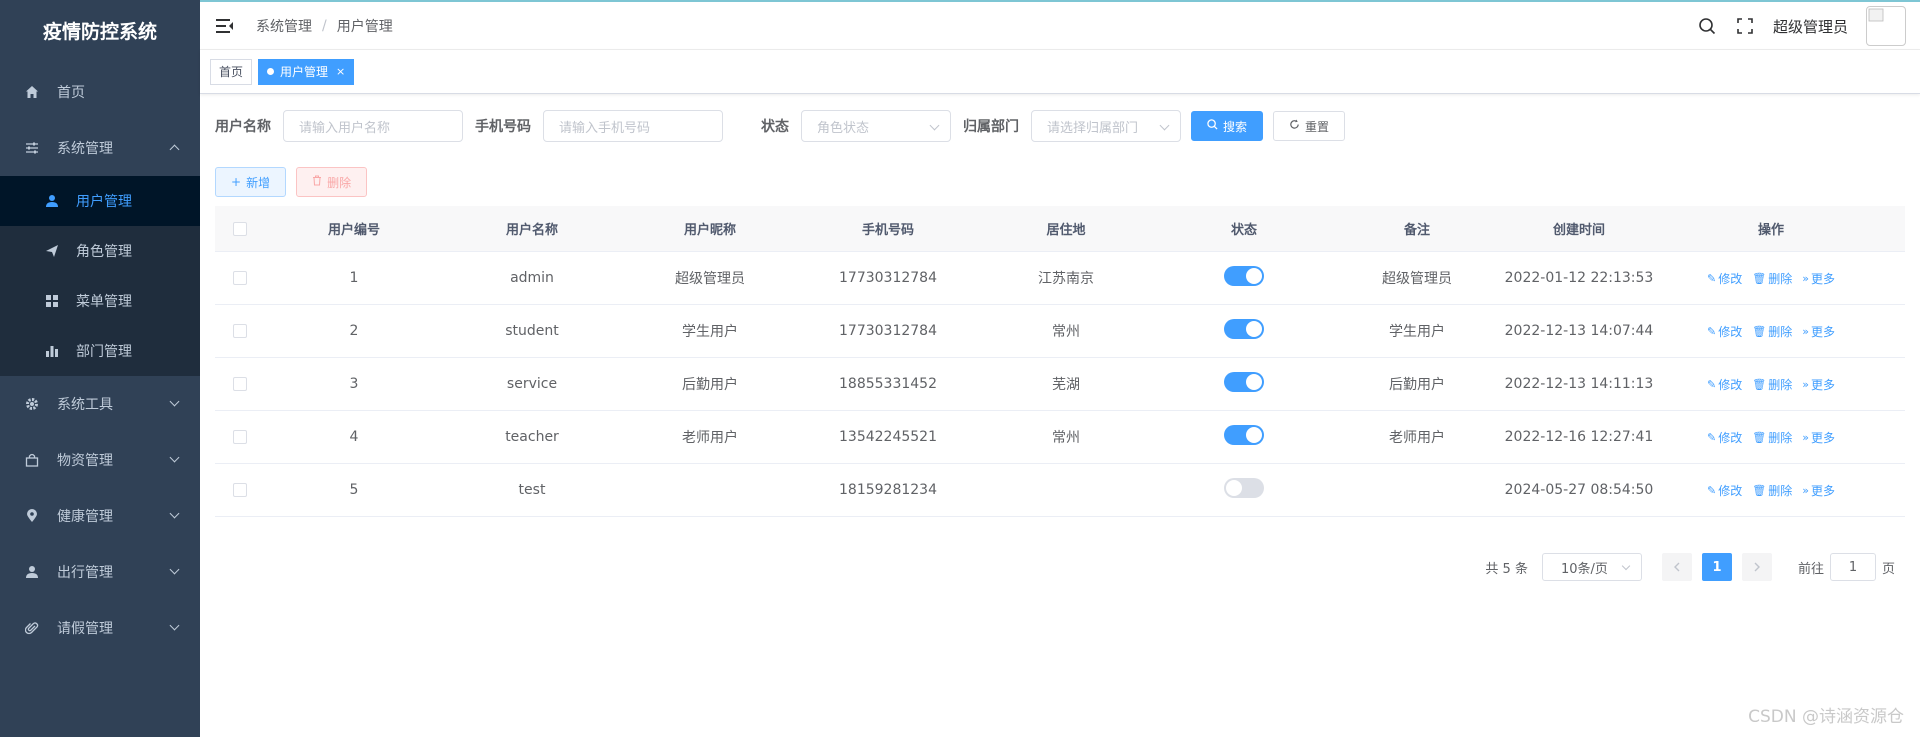 The height and width of the screenshot is (737, 1920). I want to click on trash-icon: 🗑, so click(1759, 384).